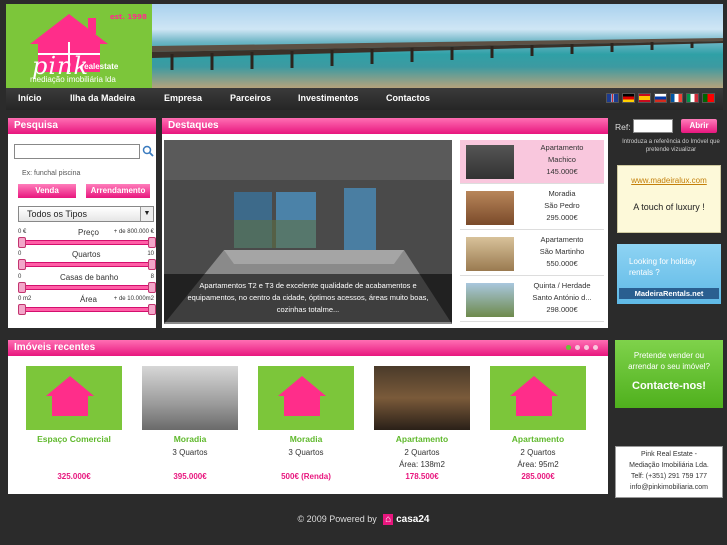  What do you see at coordinates (532, 208) in the screenshot?
I see `highlight-item: Moradia São Pedro 295.000€` at bounding box center [532, 208].